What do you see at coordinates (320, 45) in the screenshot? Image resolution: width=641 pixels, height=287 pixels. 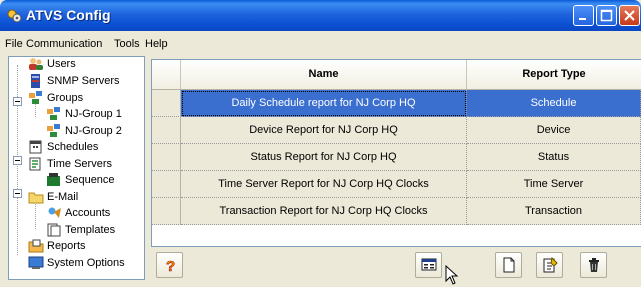 I see `menu-bar: File Communication Tools Help` at bounding box center [320, 45].